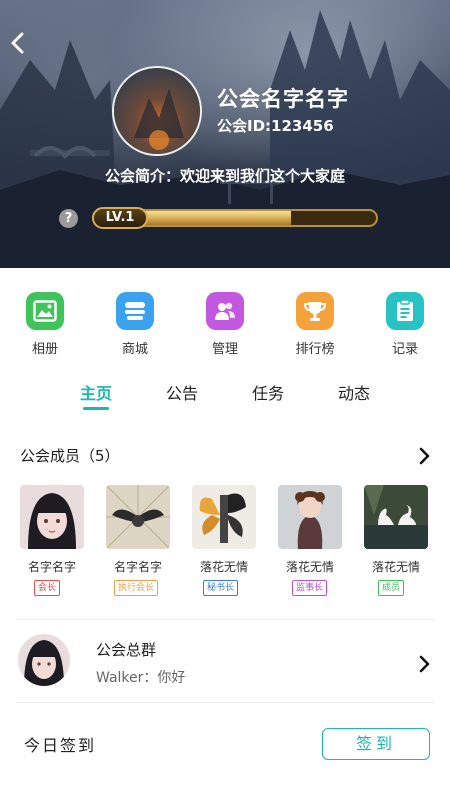 The image size is (450, 800). I want to click on shop-icon, so click(135, 311).